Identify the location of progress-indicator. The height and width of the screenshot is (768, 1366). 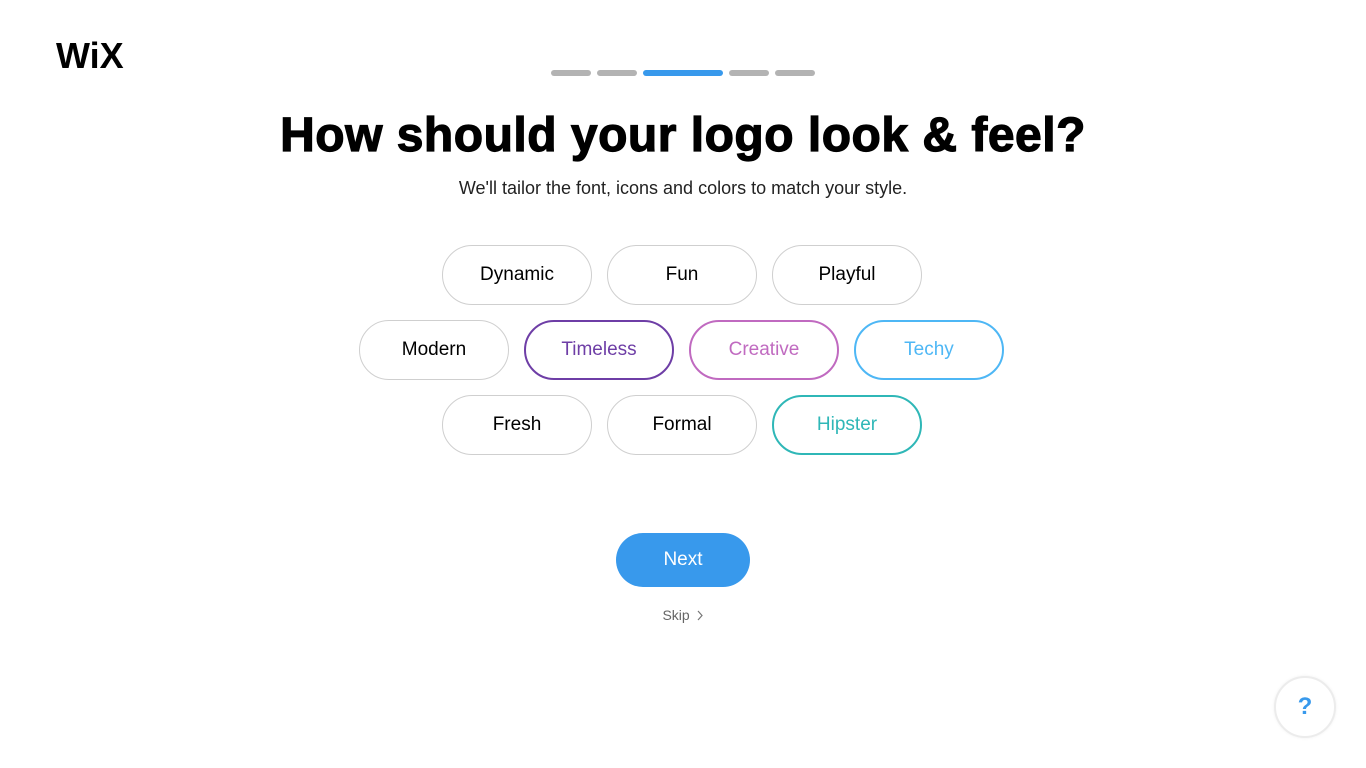
(683, 73).